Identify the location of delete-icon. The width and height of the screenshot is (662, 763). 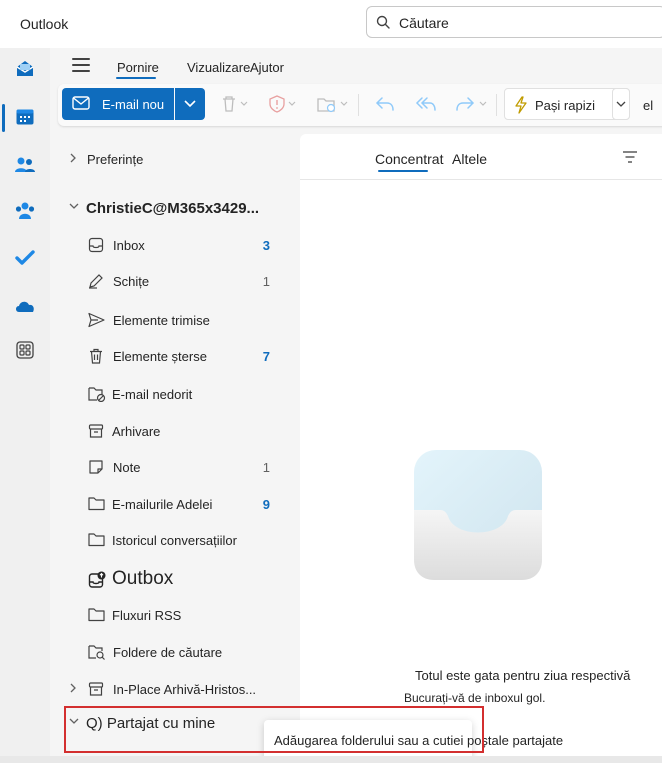
(235, 106).